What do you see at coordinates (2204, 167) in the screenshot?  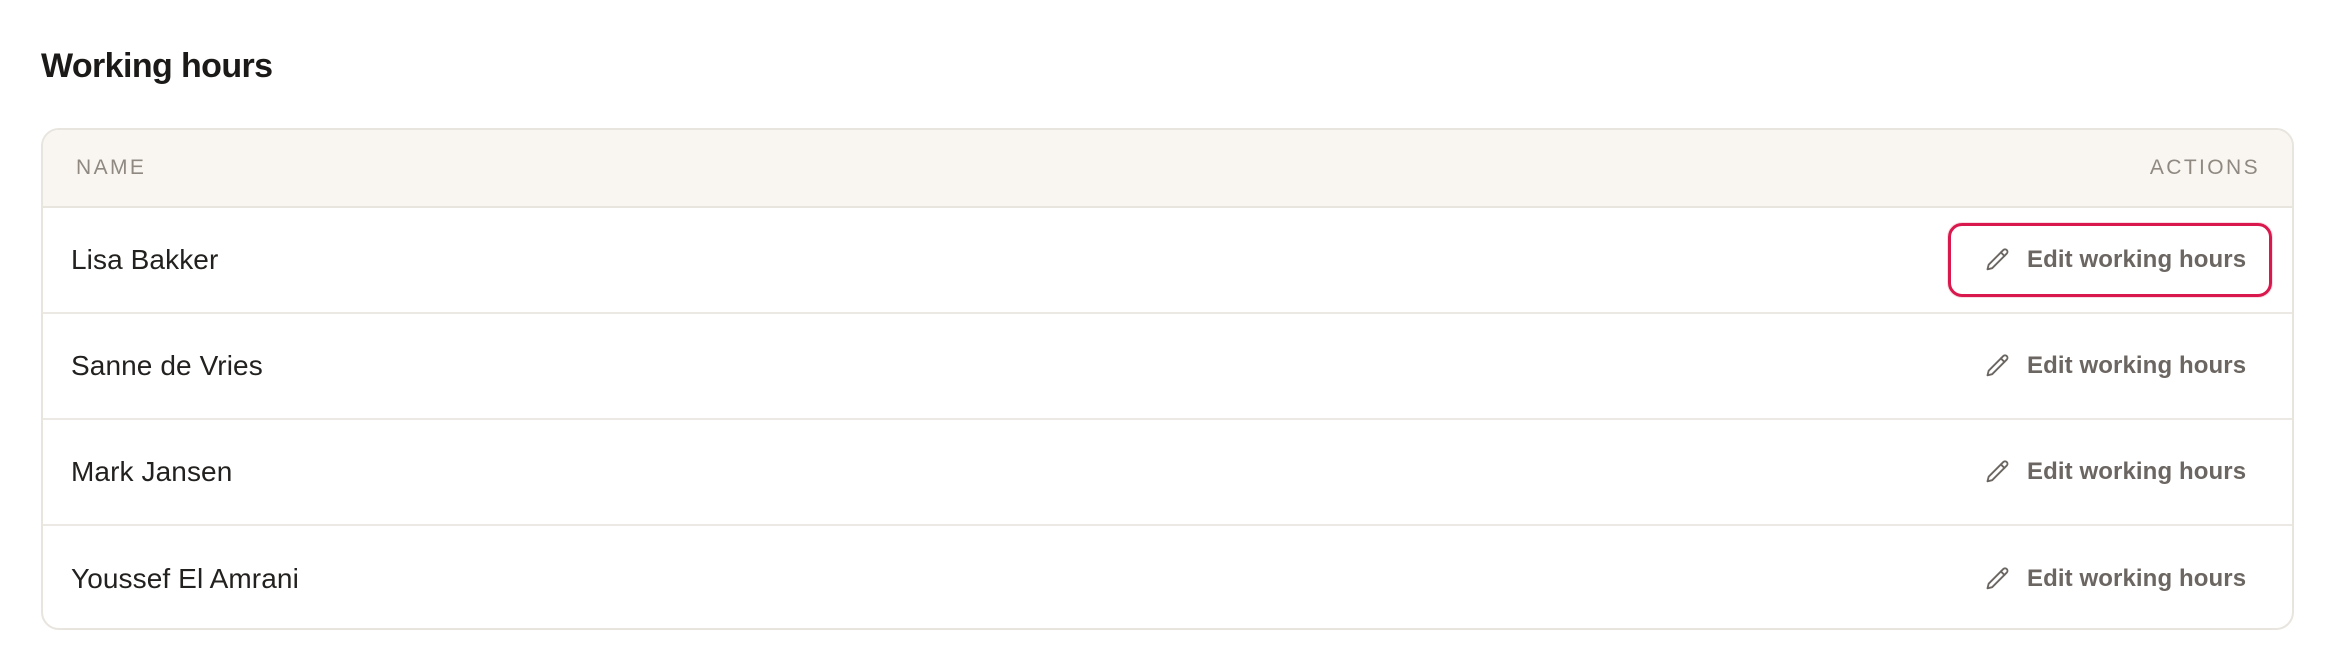 I see `column-header-actions: ACTIONS` at bounding box center [2204, 167].